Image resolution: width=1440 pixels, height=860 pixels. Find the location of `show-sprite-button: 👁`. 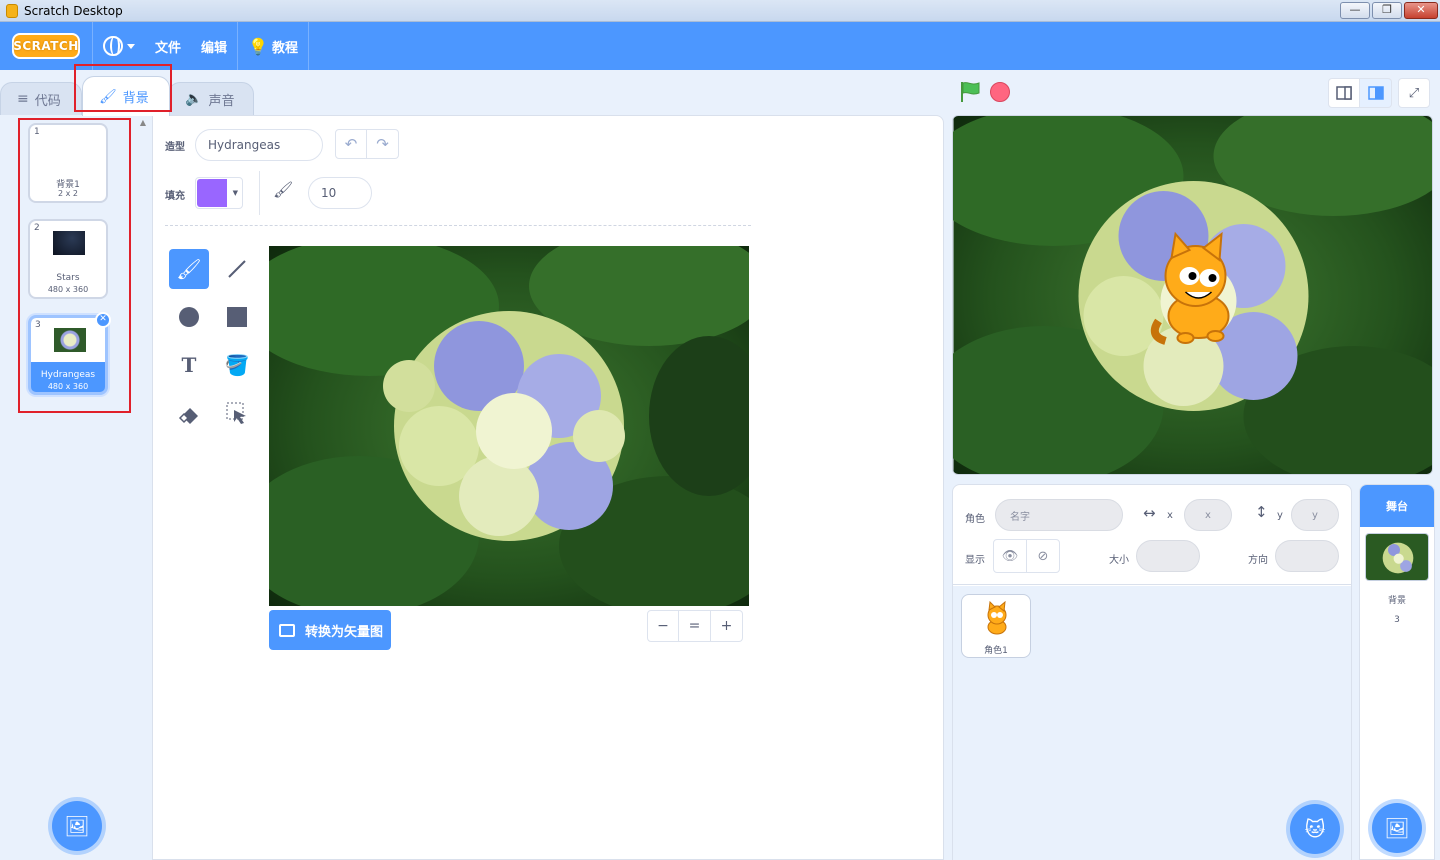

show-sprite-button: 👁 is located at coordinates (1010, 556).